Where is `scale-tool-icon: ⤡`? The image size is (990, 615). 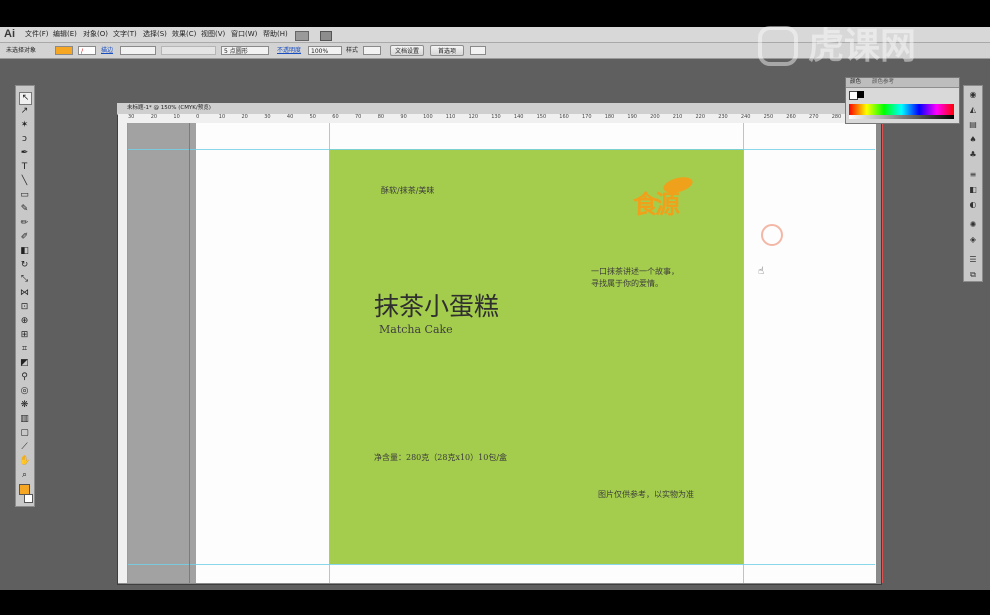
scale-tool-icon: ⤡ is located at coordinates (24, 279).